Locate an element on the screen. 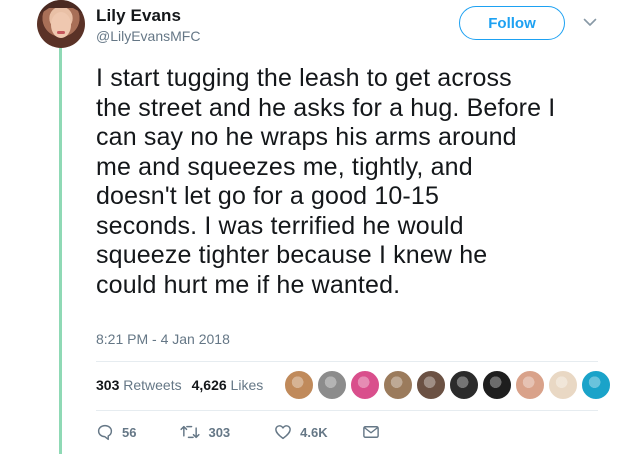  reply-action: 56 is located at coordinates (116, 432).